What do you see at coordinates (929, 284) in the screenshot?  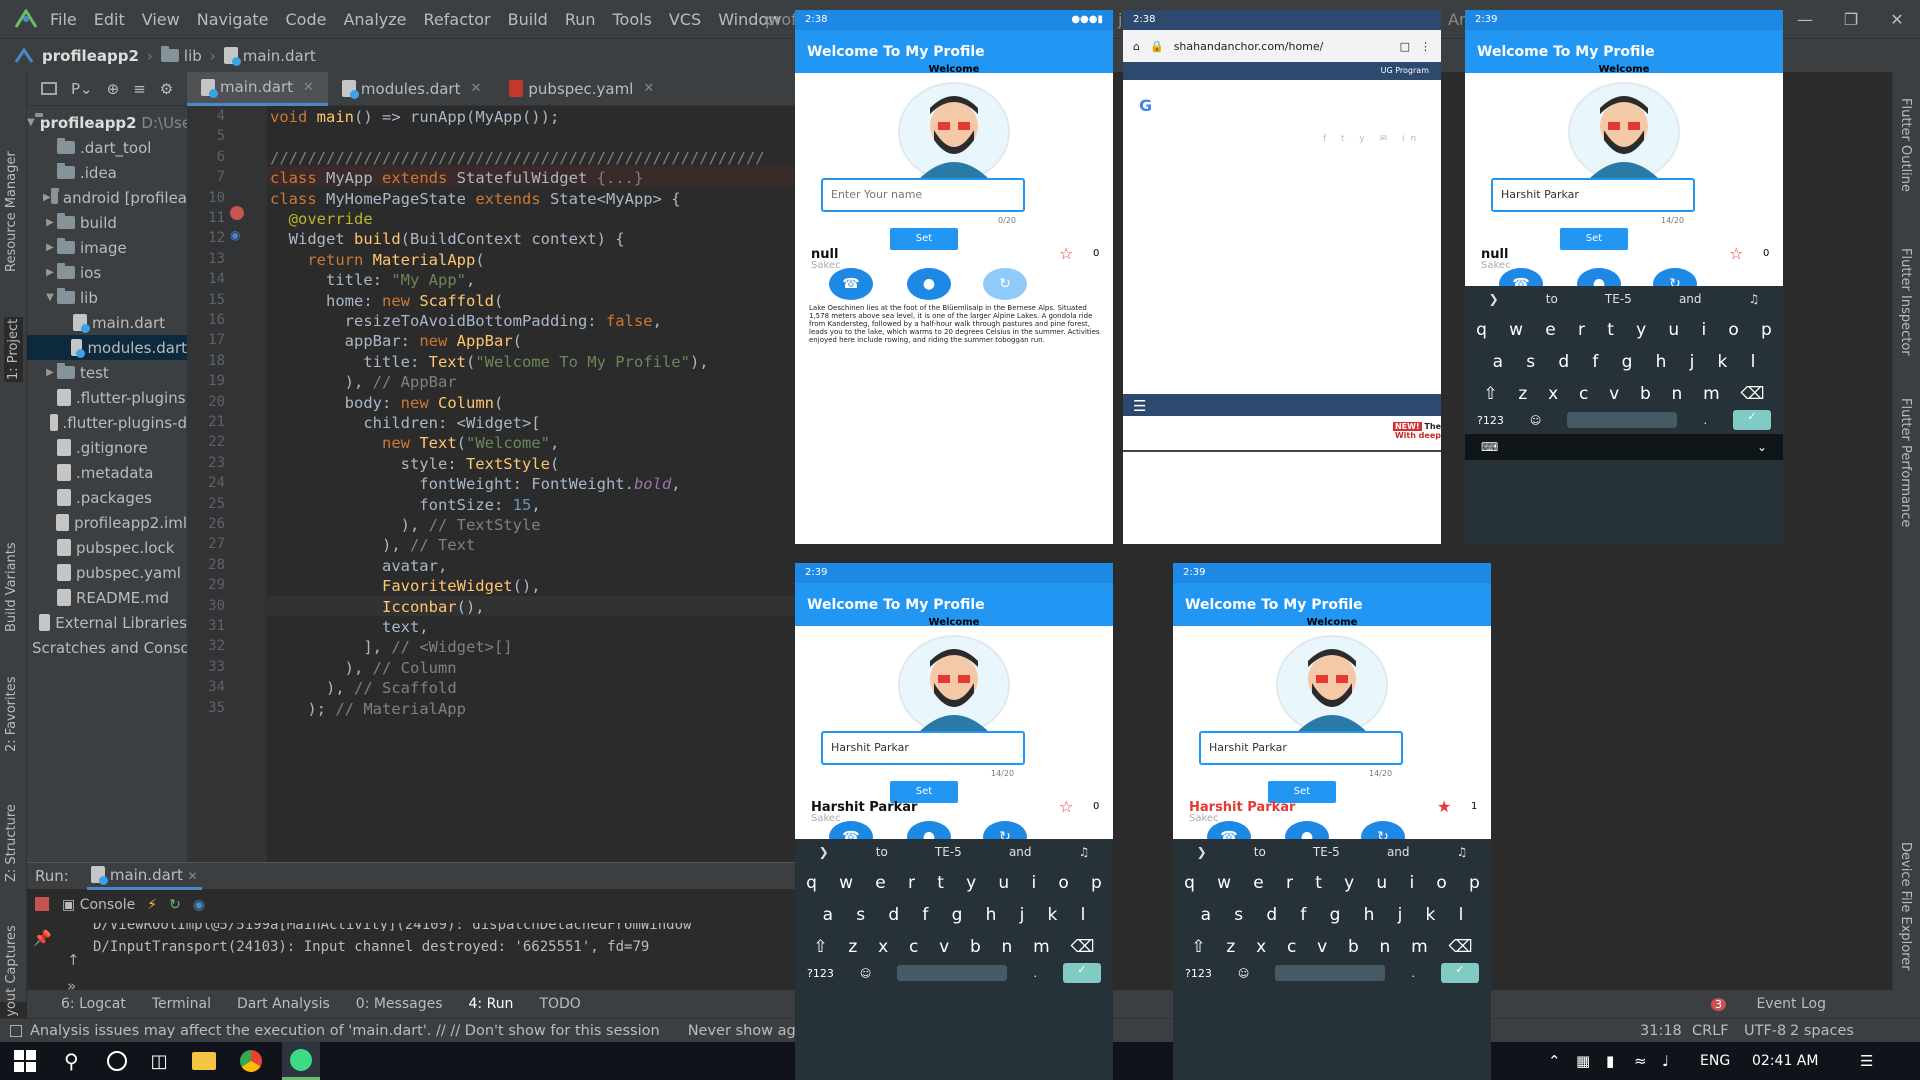 I see `location-button-icon: ●` at bounding box center [929, 284].